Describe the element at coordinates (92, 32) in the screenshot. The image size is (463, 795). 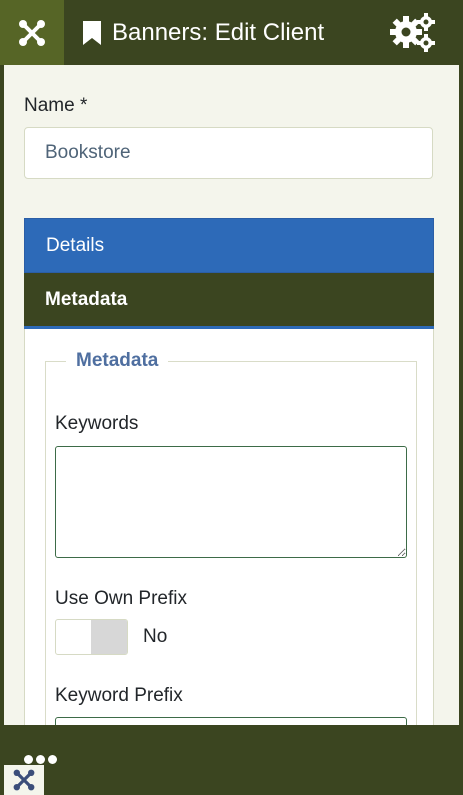
I see `bookmark-icon` at that location.